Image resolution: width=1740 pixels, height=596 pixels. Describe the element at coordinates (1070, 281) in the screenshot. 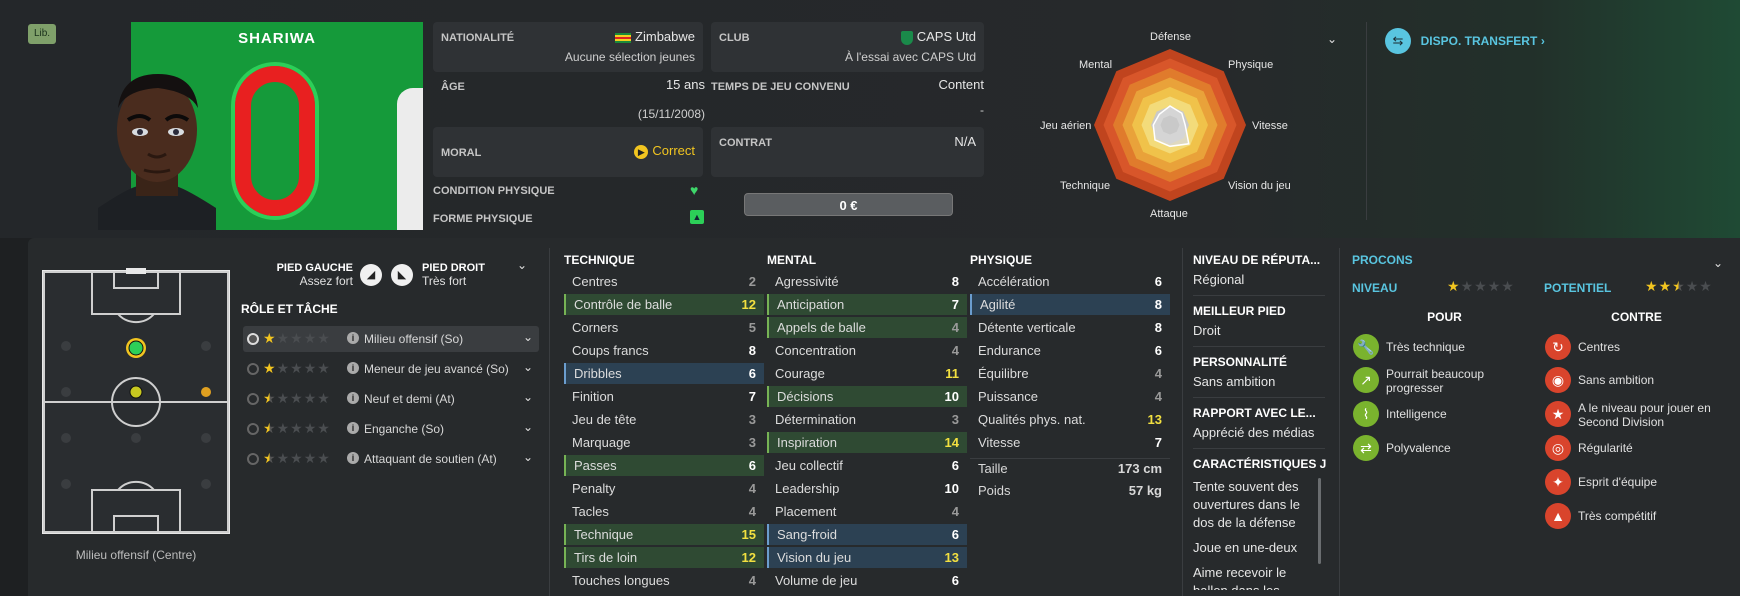

I see `attribute-row: Accélération 6` at that location.